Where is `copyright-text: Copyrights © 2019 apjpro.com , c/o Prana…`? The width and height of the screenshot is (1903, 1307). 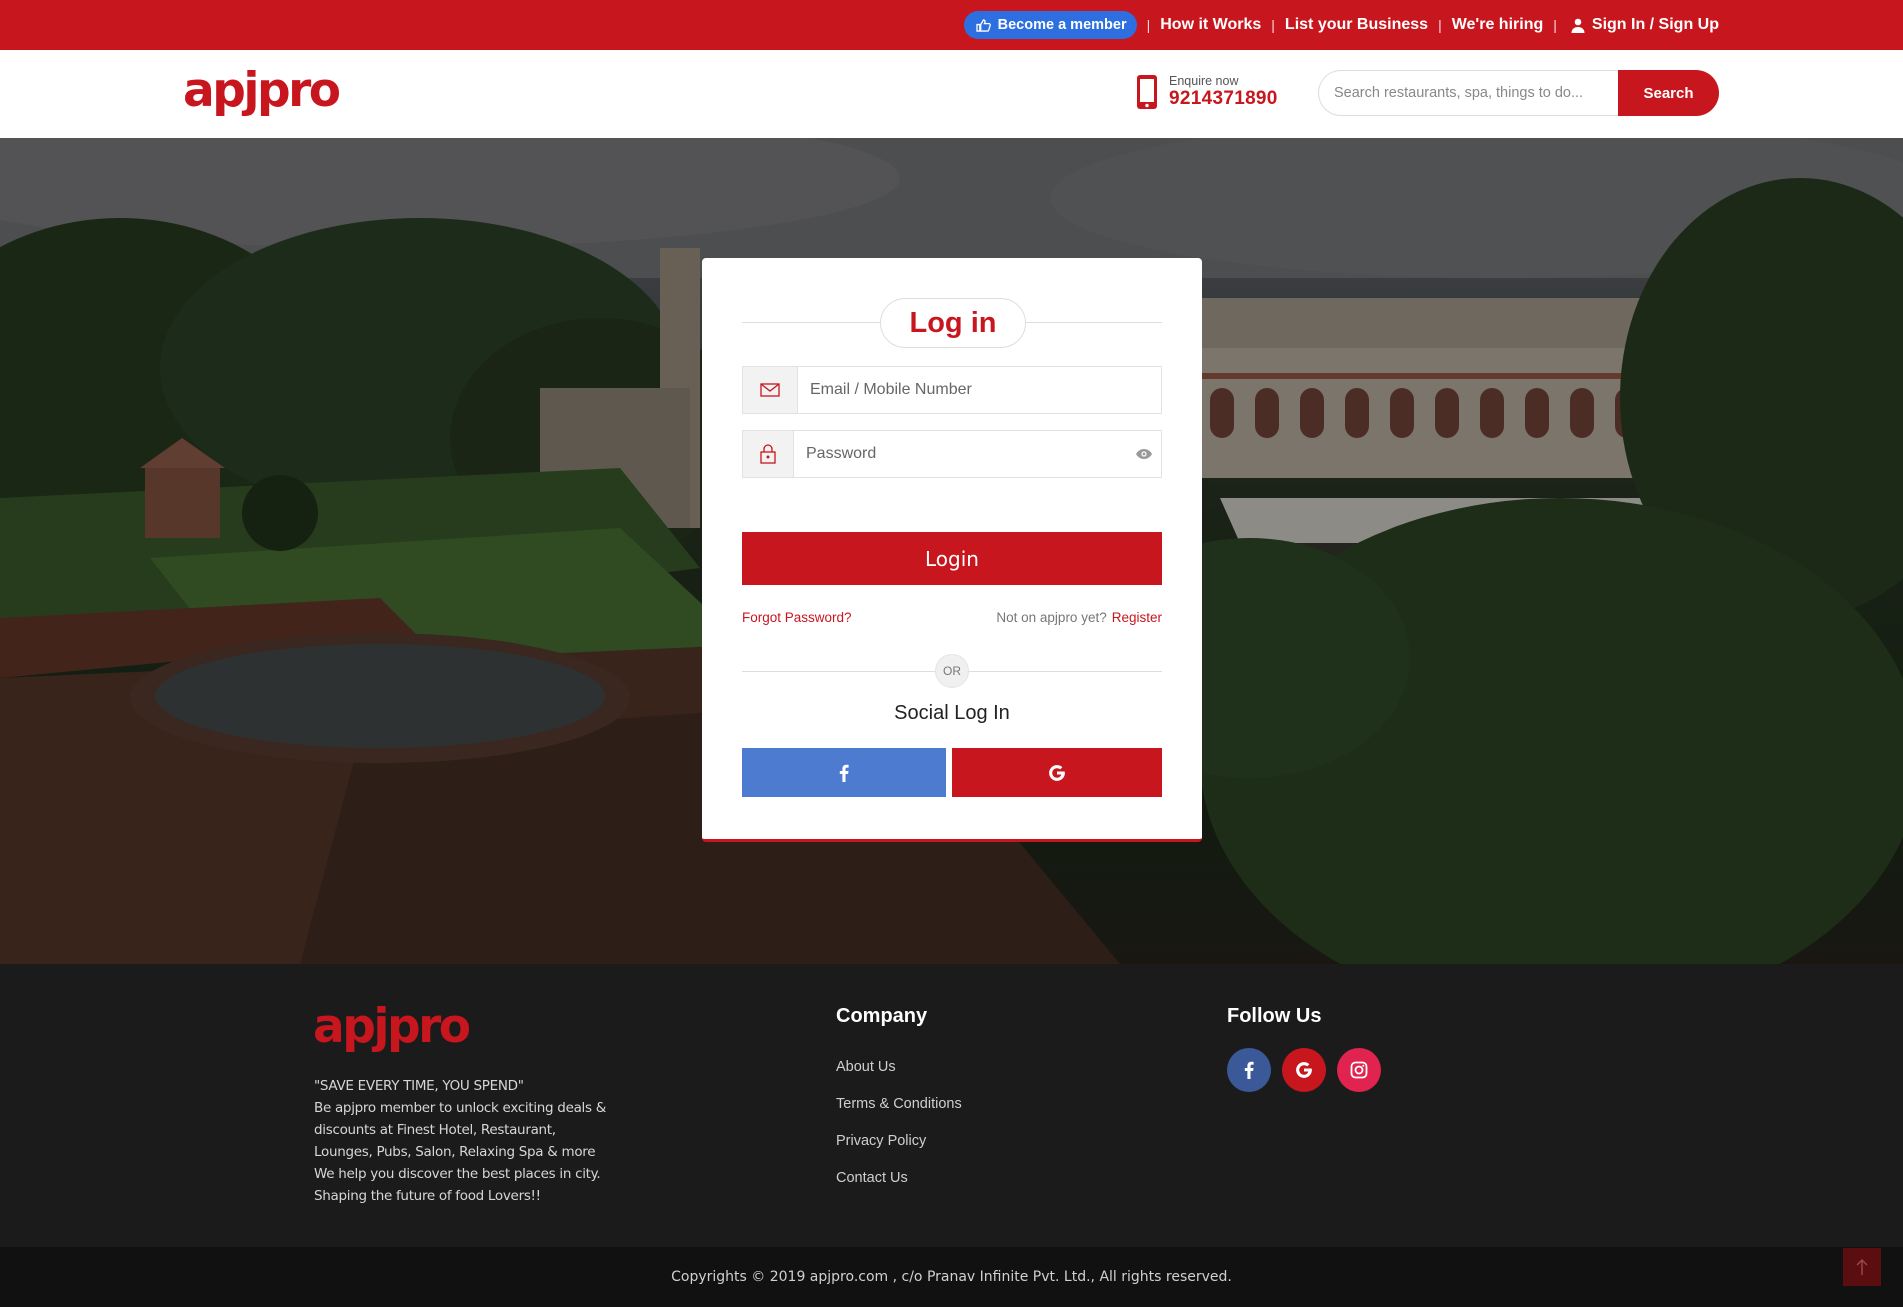
copyright-text: Copyrights © 2019 apjpro.com , c/o Prana… is located at coordinates (951, 1277).